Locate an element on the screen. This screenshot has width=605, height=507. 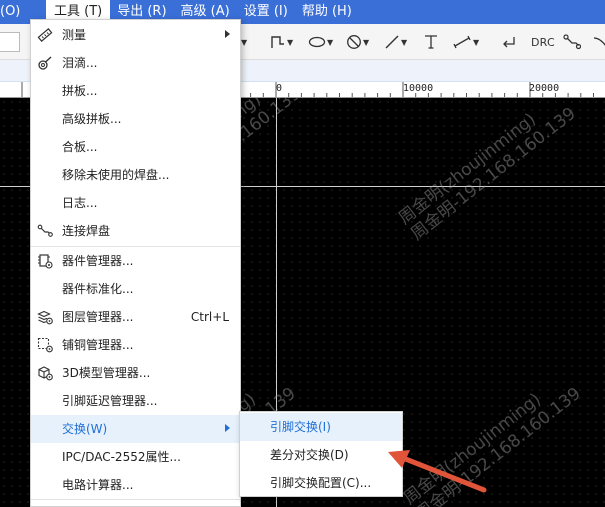
menu-settings: 设置 (I) is located at coordinates (266, 12).